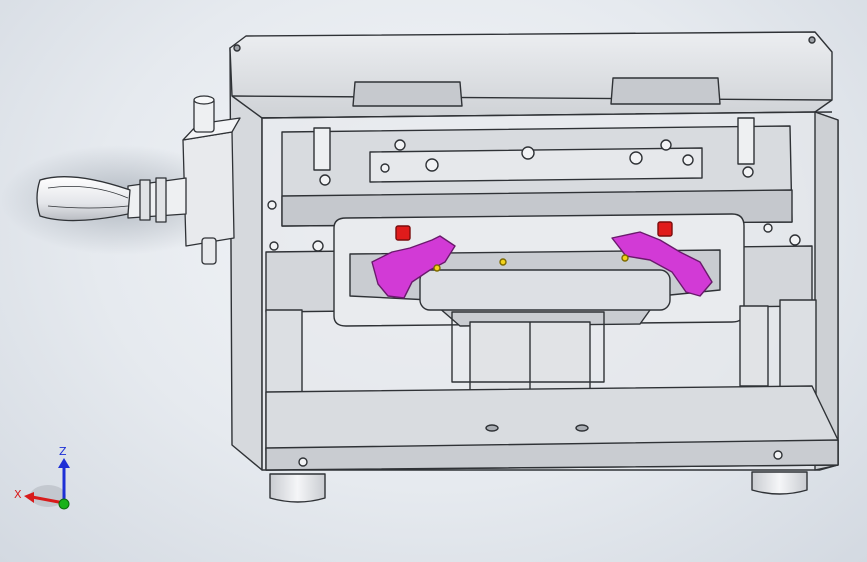  What do you see at coordinates (545, 290) in the screenshot?
I see `nest-center-block` at bounding box center [545, 290].